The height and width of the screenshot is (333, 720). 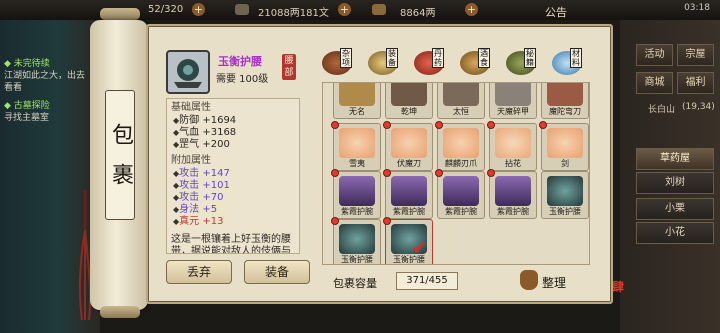 I want to click on extra-stat: 攻击 +70, so click(x=233, y=198).